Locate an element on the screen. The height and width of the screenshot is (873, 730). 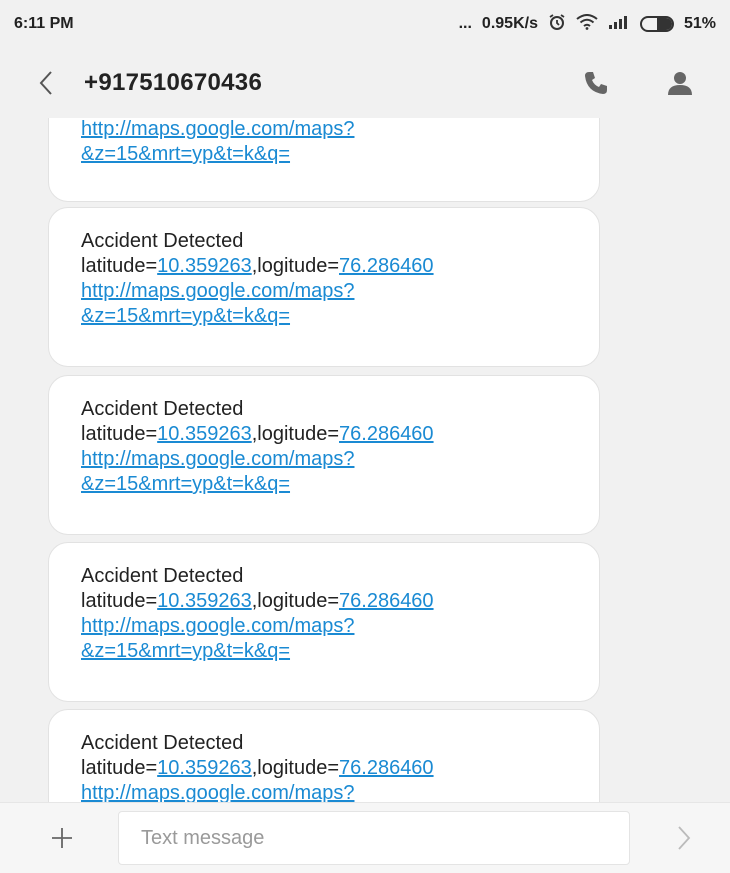
plus-icon is located at coordinates (62, 838).